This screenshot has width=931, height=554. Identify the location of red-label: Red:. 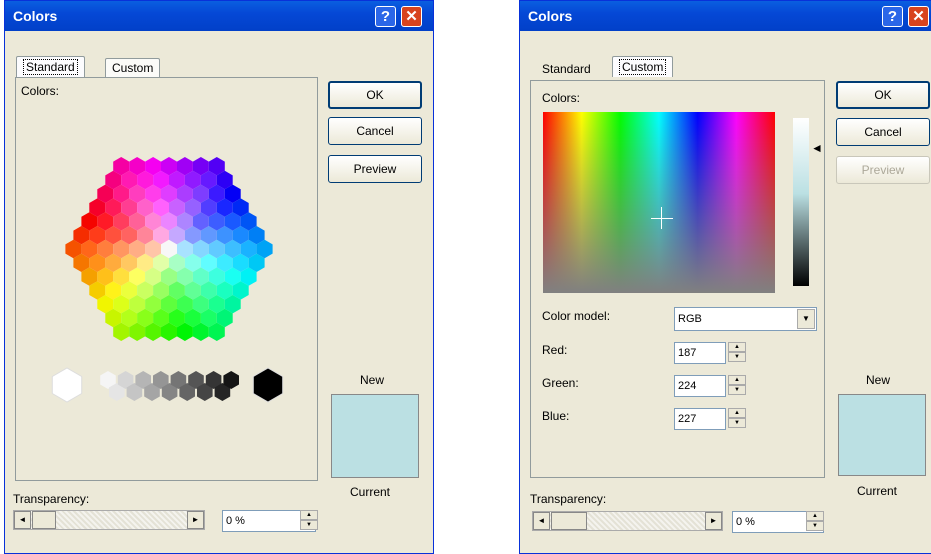
(555, 350).